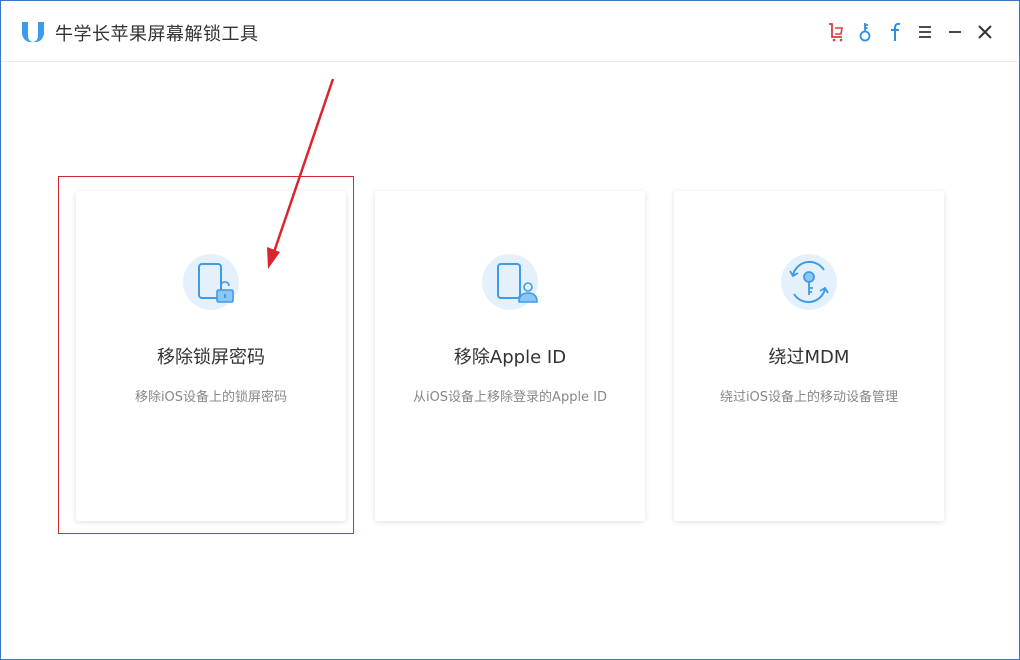 Image resolution: width=1020 pixels, height=660 pixels. I want to click on cart-button, so click(836, 32).